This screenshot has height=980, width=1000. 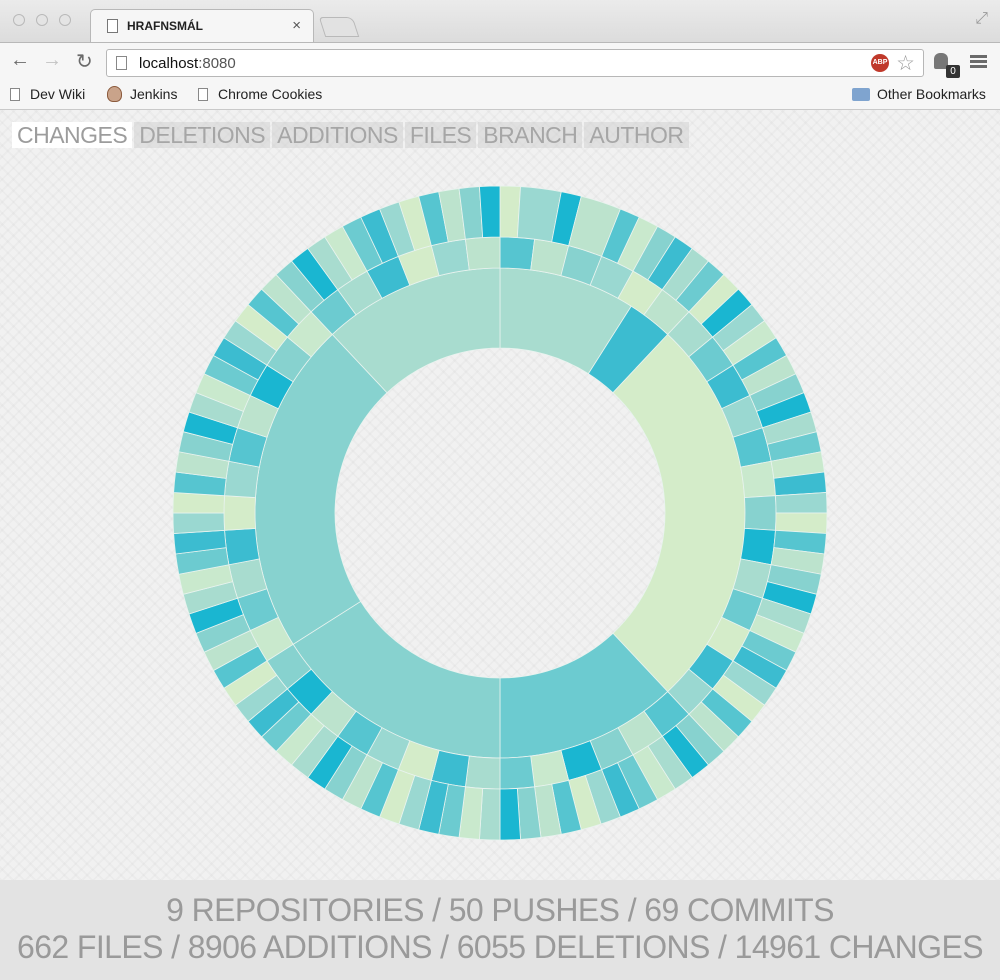 What do you see at coordinates (440, 135) in the screenshot?
I see `tab-files: FILES` at bounding box center [440, 135].